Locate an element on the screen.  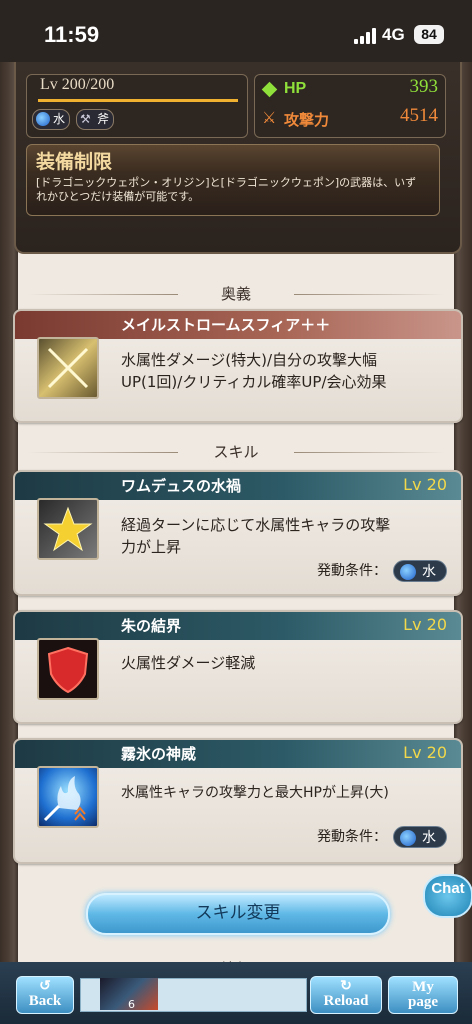
skill-card-3: 霧氷の神威 Lv 20 水属性キャラの攻撃力と最大HPが上昇(大) 発動条件： 水 is located at coordinates (238, 801).